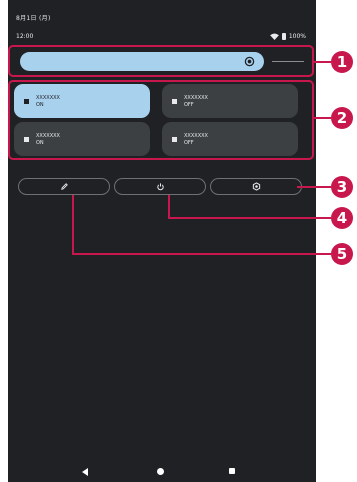  Describe the element at coordinates (297, 36) in the screenshot. I see `battery-percent: 100%` at that location.